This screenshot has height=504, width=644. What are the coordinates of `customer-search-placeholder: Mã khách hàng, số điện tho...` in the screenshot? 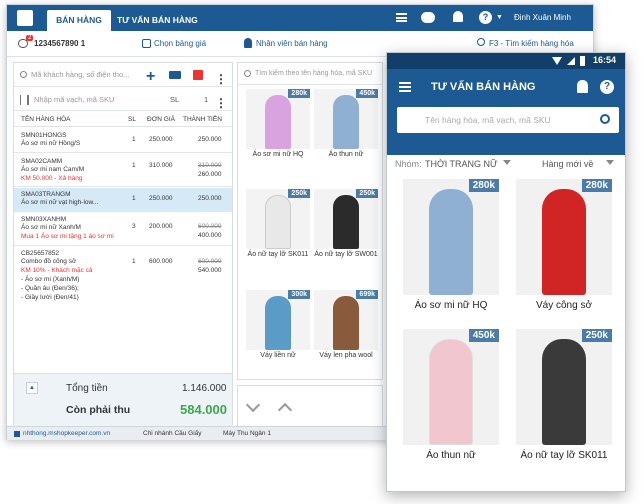 It's located at (80, 74).